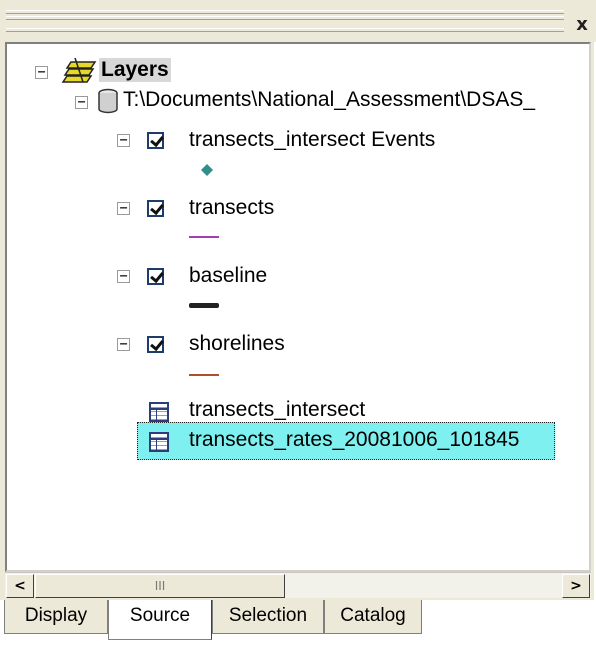 This screenshot has width=596, height=653. I want to click on layers-root-label: Layers, so click(135, 70).